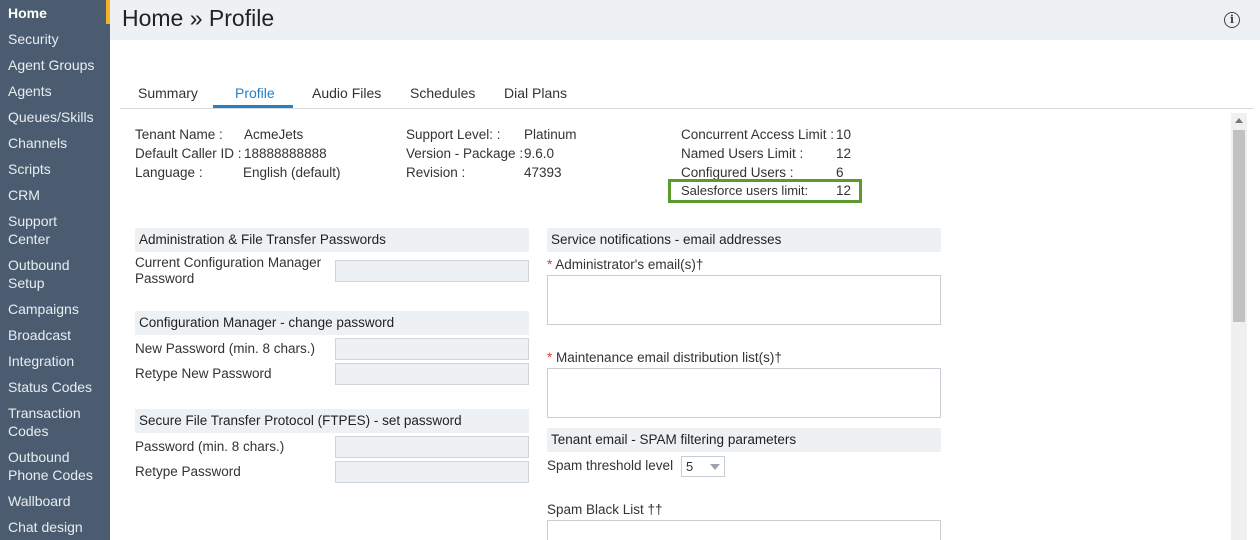 The image size is (1260, 540). What do you see at coordinates (605, 509) in the screenshot?
I see `spam-blacklist-label: Spam Black List ††` at bounding box center [605, 509].